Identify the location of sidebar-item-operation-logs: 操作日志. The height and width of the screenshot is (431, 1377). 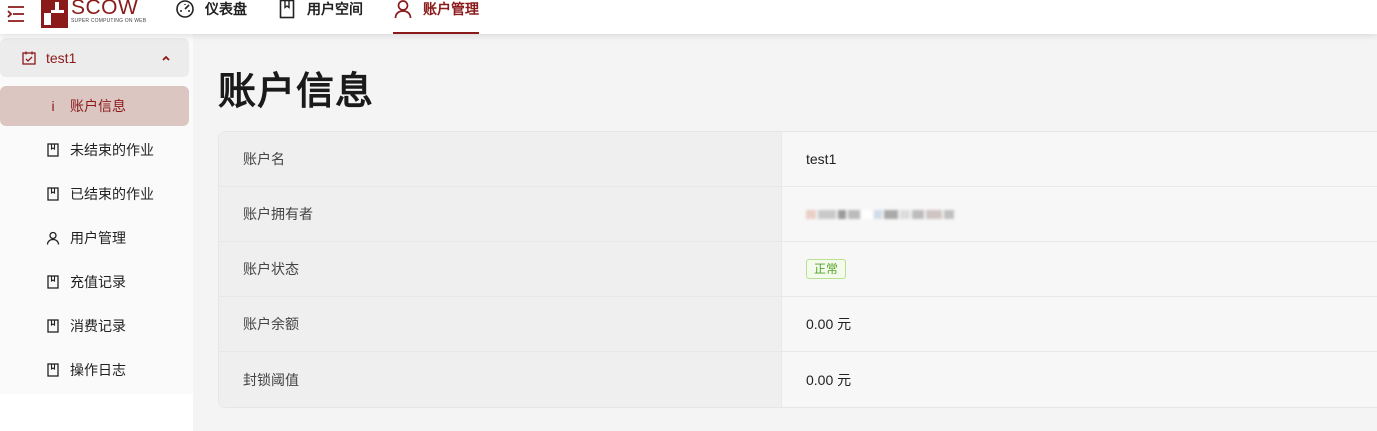
(94, 370).